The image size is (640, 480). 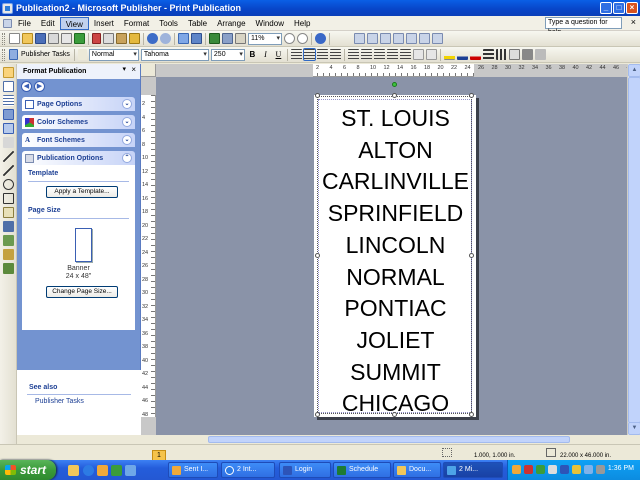 What do you see at coordinates (305, 470) in the screenshot?
I see `task-login: Login` at bounding box center [305, 470].